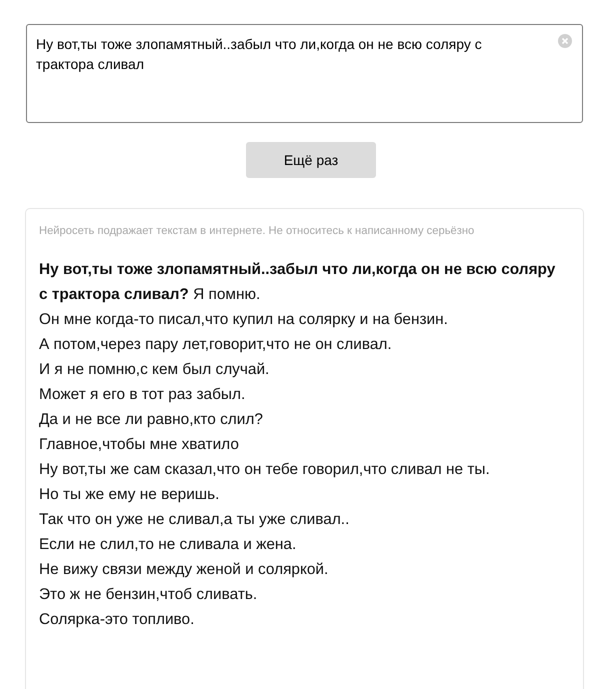  What do you see at coordinates (265, 470) in the screenshot?
I see `result-line: Ну вот,ты же сам сказал,что он тебе говорил,что сливал не ты.` at bounding box center [265, 470].